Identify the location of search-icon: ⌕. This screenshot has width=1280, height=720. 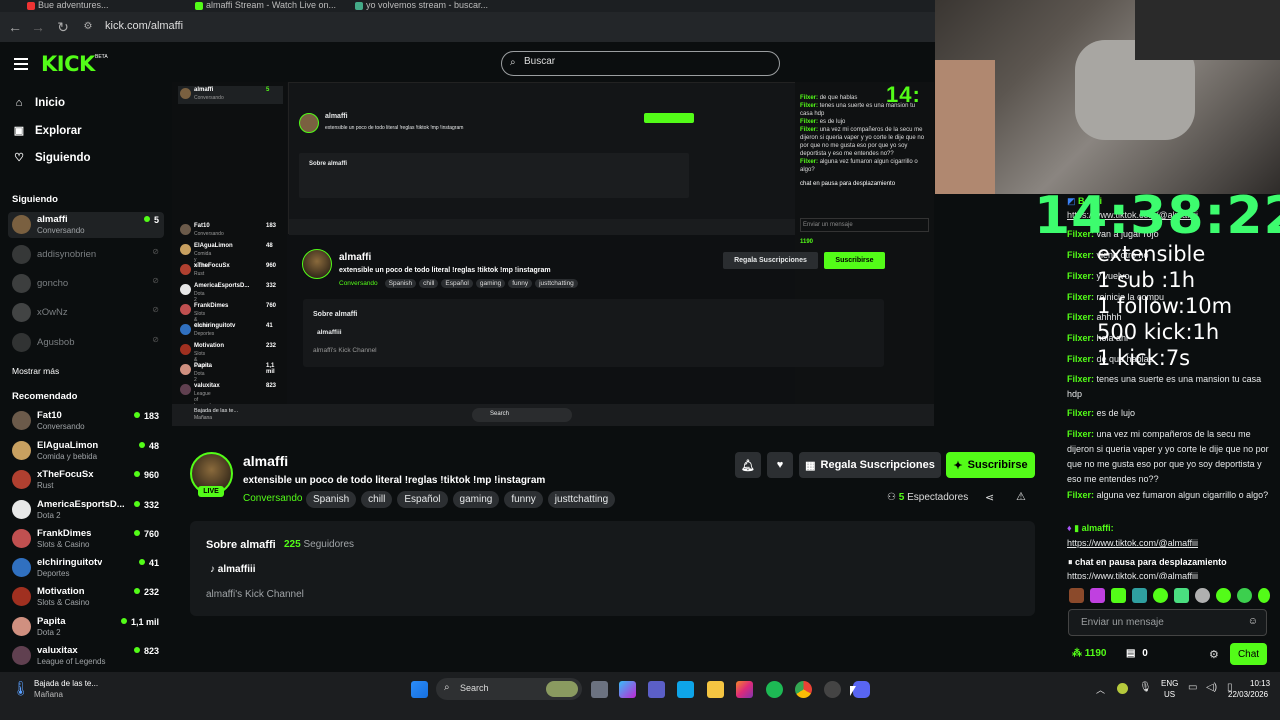
(513, 62).